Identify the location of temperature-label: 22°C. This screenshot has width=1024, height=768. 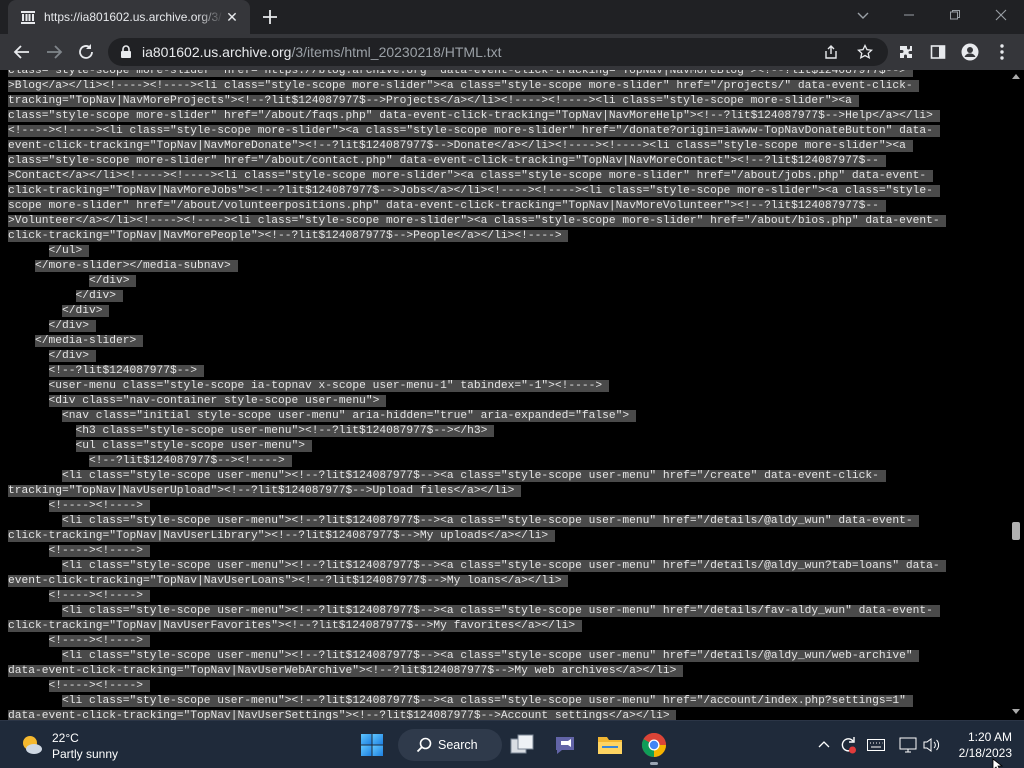
(65, 738).